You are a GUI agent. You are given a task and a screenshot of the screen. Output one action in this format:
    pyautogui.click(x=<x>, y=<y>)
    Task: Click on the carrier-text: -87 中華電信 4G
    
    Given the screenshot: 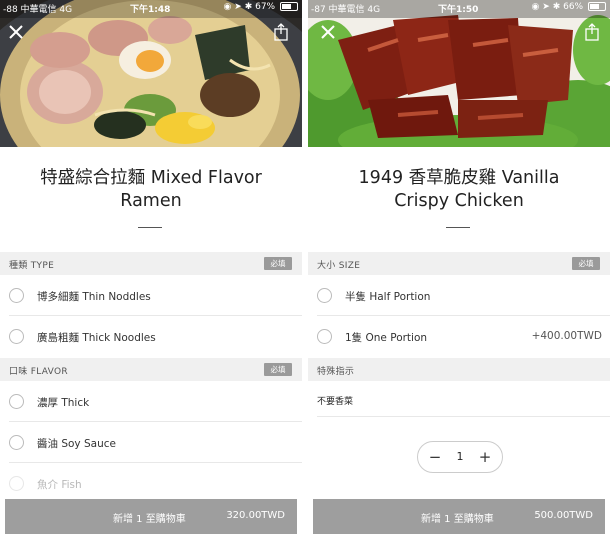 What is the action you would take?
    pyautogui.click(x=346, y=10)
    